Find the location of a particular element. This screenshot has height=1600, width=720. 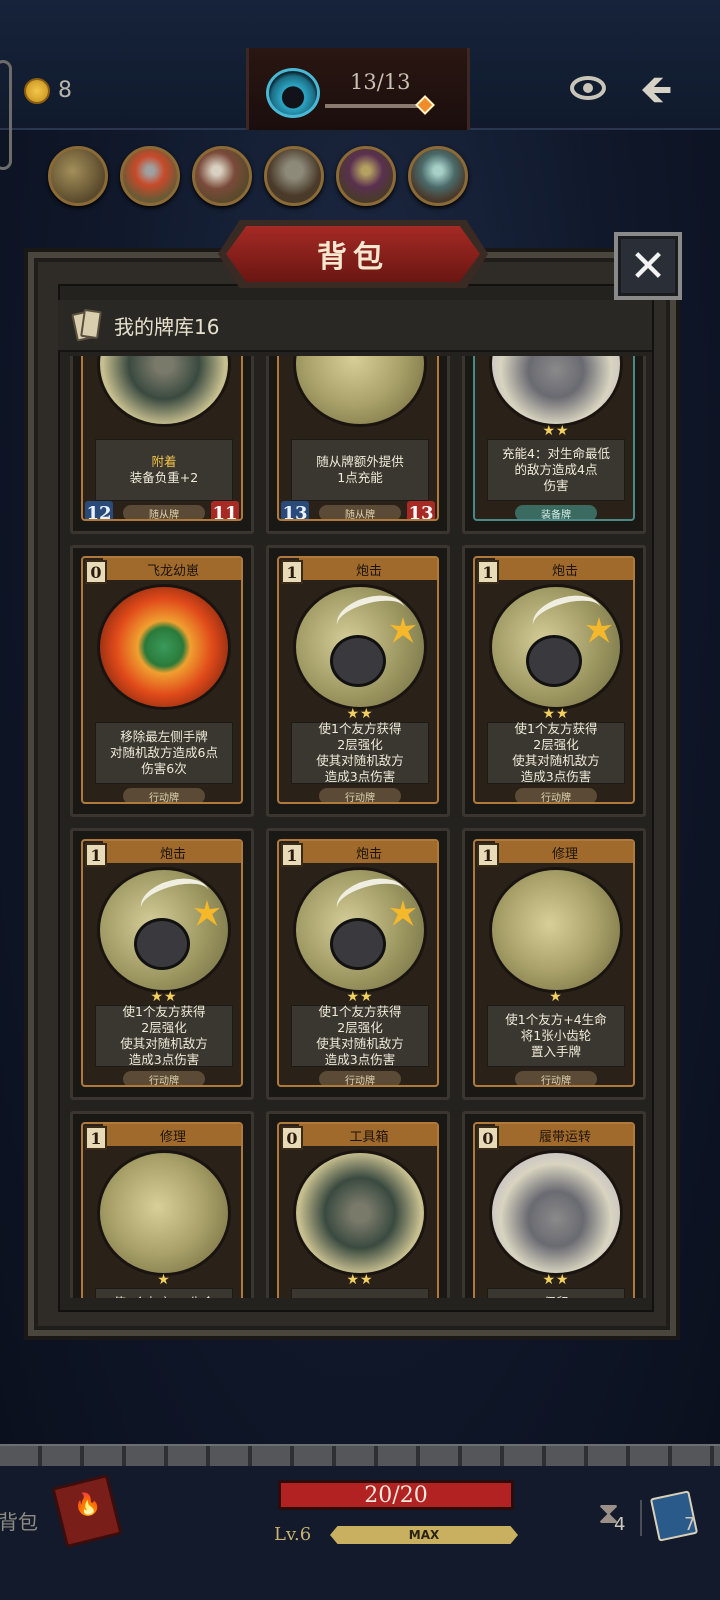

close-button: ✕ is located at coordinates (648, 266).